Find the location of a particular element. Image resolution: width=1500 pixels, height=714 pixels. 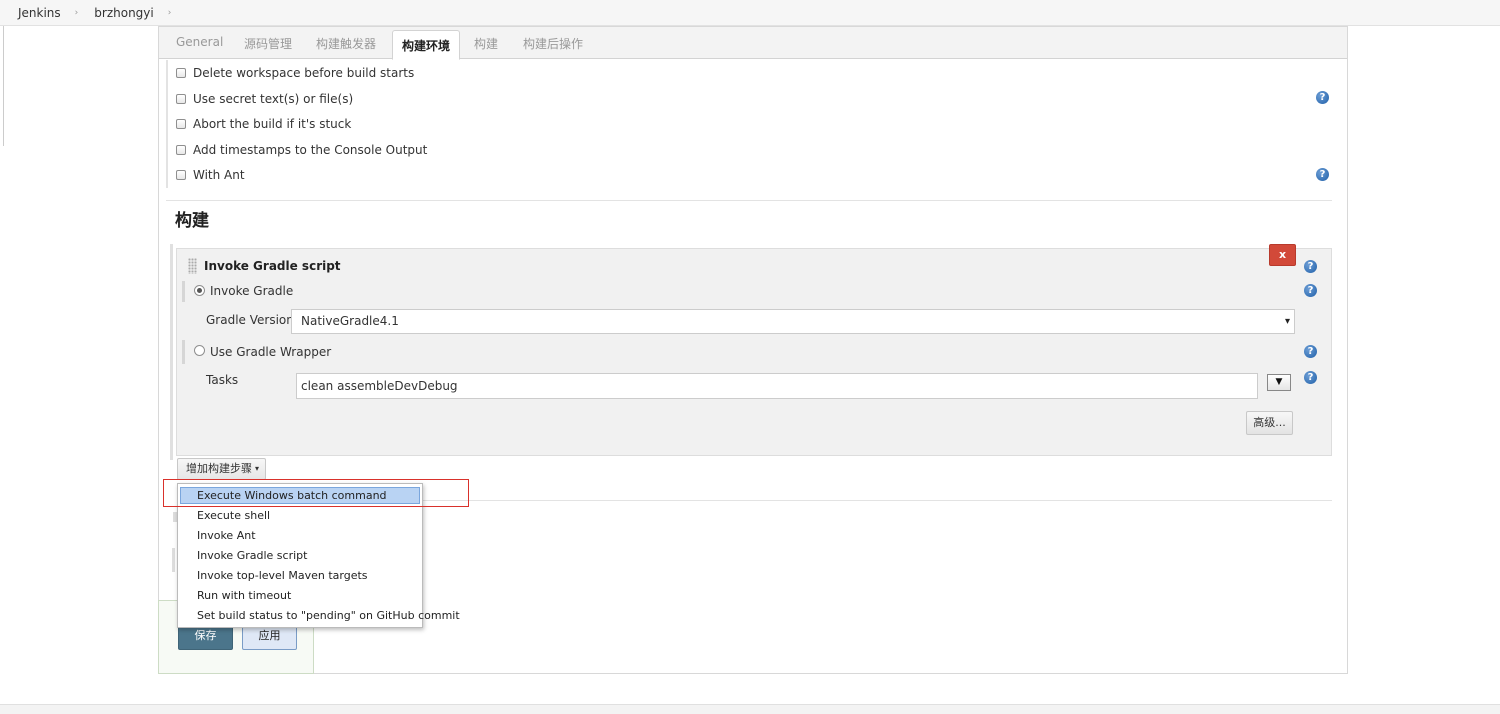

options-group-bar is located at coordinates (167, 124).